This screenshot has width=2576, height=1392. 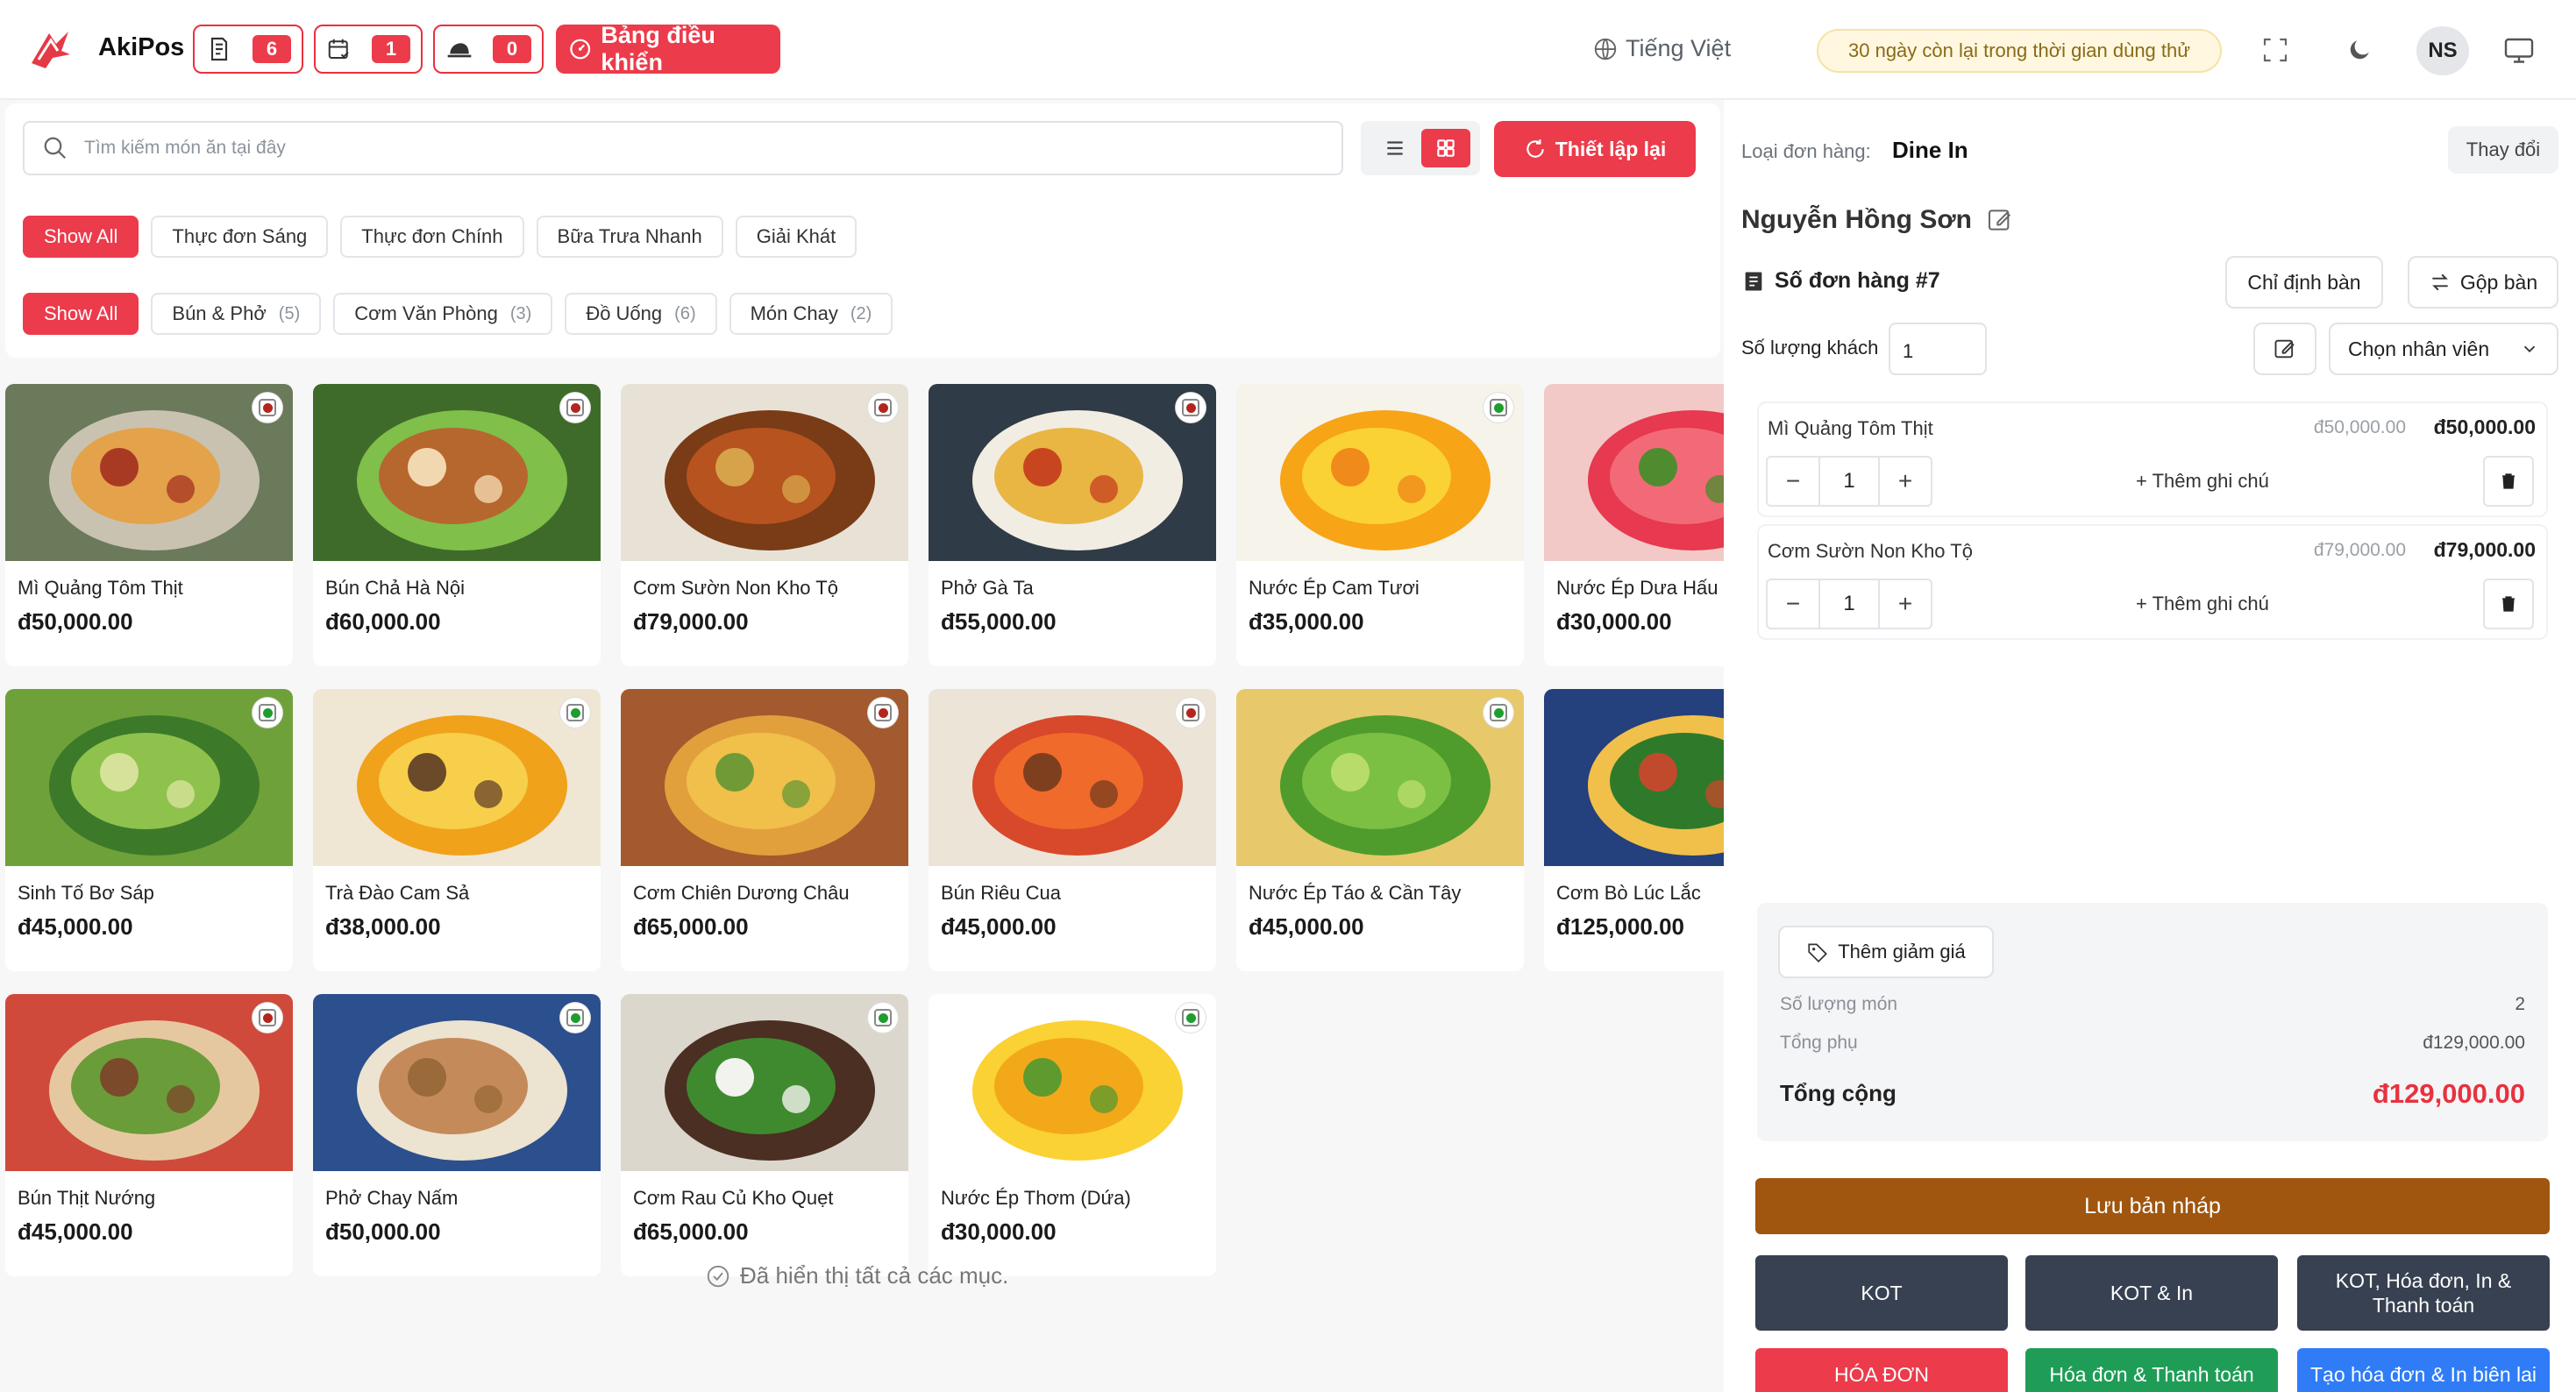 What do you see at coordinates (81, 237) in the screenshot?
I see `menu-chip-show-all: Show All` at bounding box center [81, 237].